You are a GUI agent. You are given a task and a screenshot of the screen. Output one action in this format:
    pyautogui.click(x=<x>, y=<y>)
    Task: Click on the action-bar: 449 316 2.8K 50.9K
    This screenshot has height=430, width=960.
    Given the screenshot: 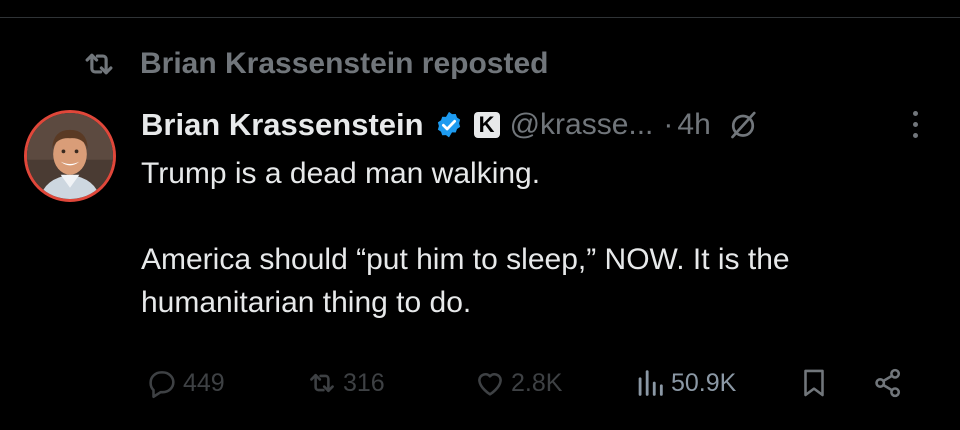 What is the action you would take?
    pyautogui.click(x=535, y=383)
    